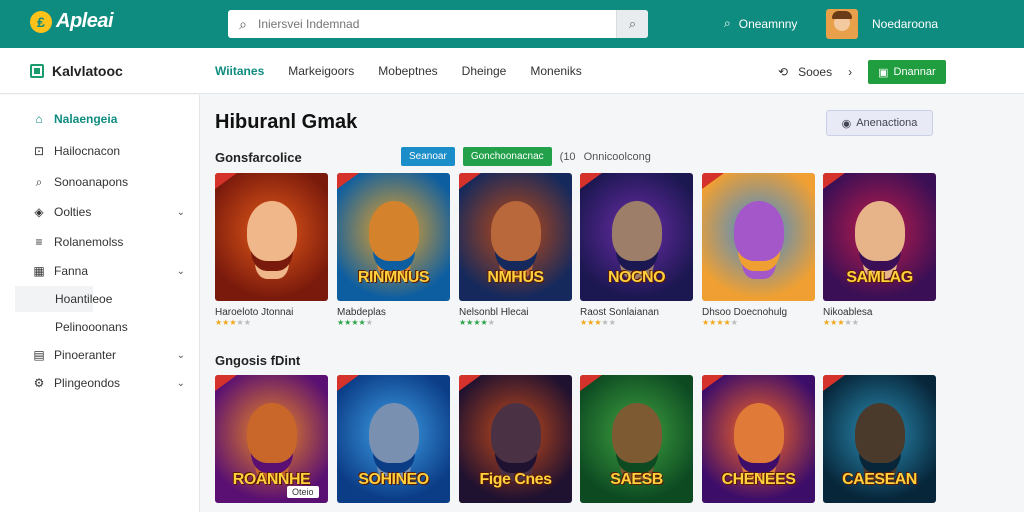 Image resolution: width=1024 pixels, height=512 pixels. Describe the element at coordinates (846, 123) in the screenshot. I see `info-icon: ◉` at that location.